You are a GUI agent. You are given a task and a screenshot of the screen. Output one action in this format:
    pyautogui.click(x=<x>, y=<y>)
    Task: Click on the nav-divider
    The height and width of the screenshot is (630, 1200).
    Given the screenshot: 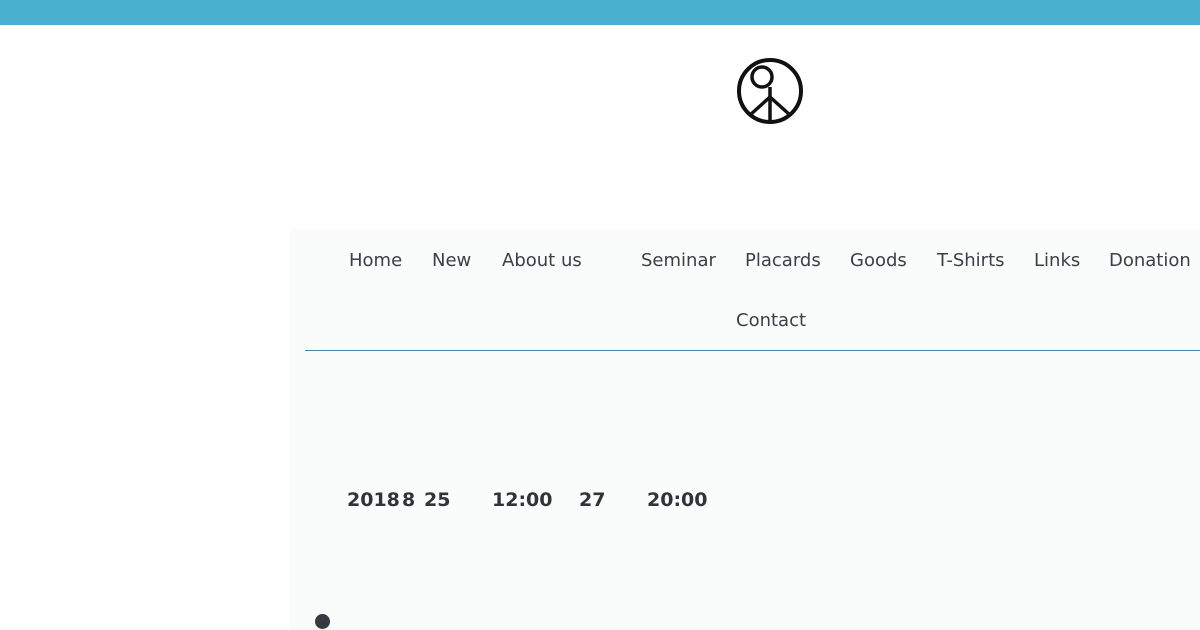 What is the action you would take?
    pyautogui.click(x=752, y=350)
    